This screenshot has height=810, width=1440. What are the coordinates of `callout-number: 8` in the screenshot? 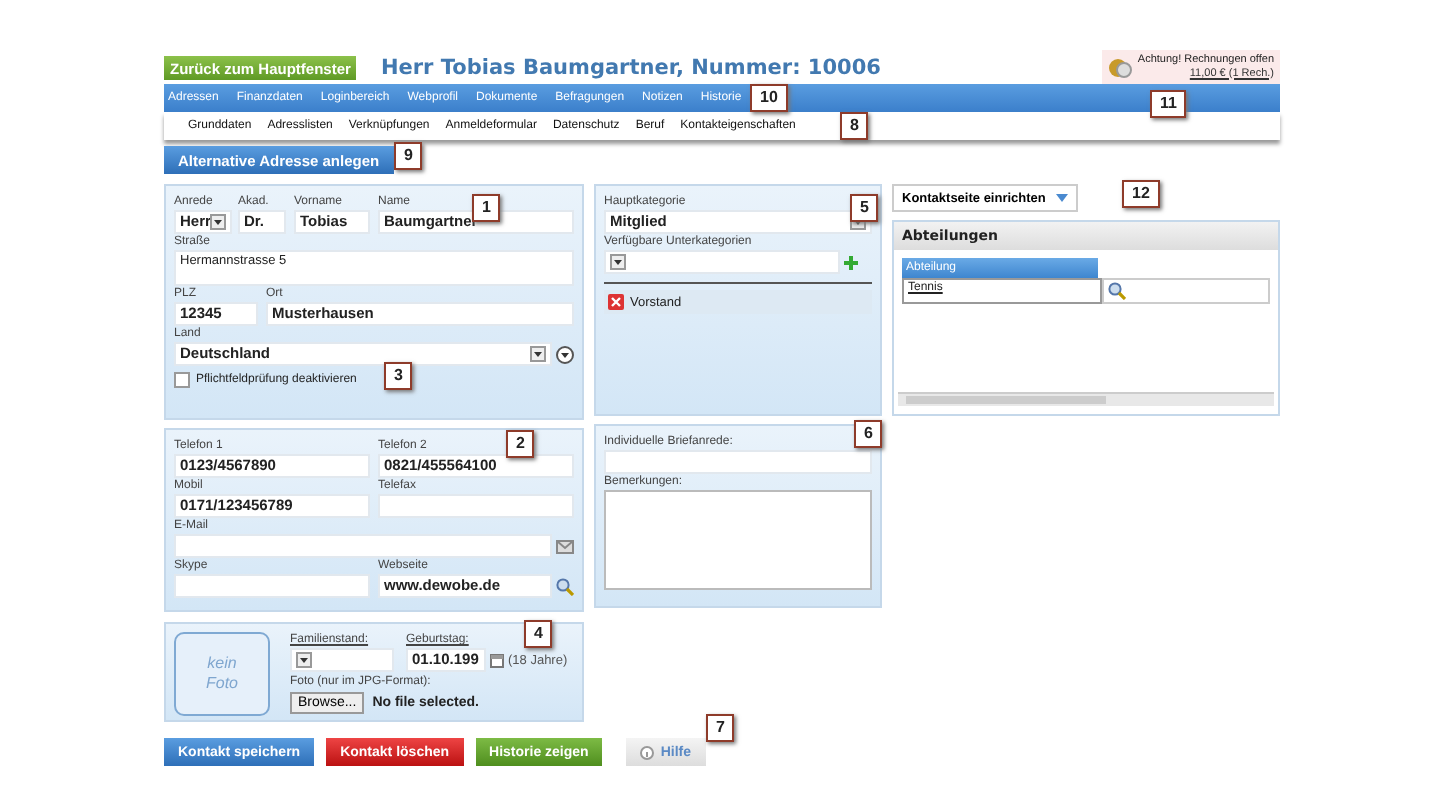 It's located at (854, 126).